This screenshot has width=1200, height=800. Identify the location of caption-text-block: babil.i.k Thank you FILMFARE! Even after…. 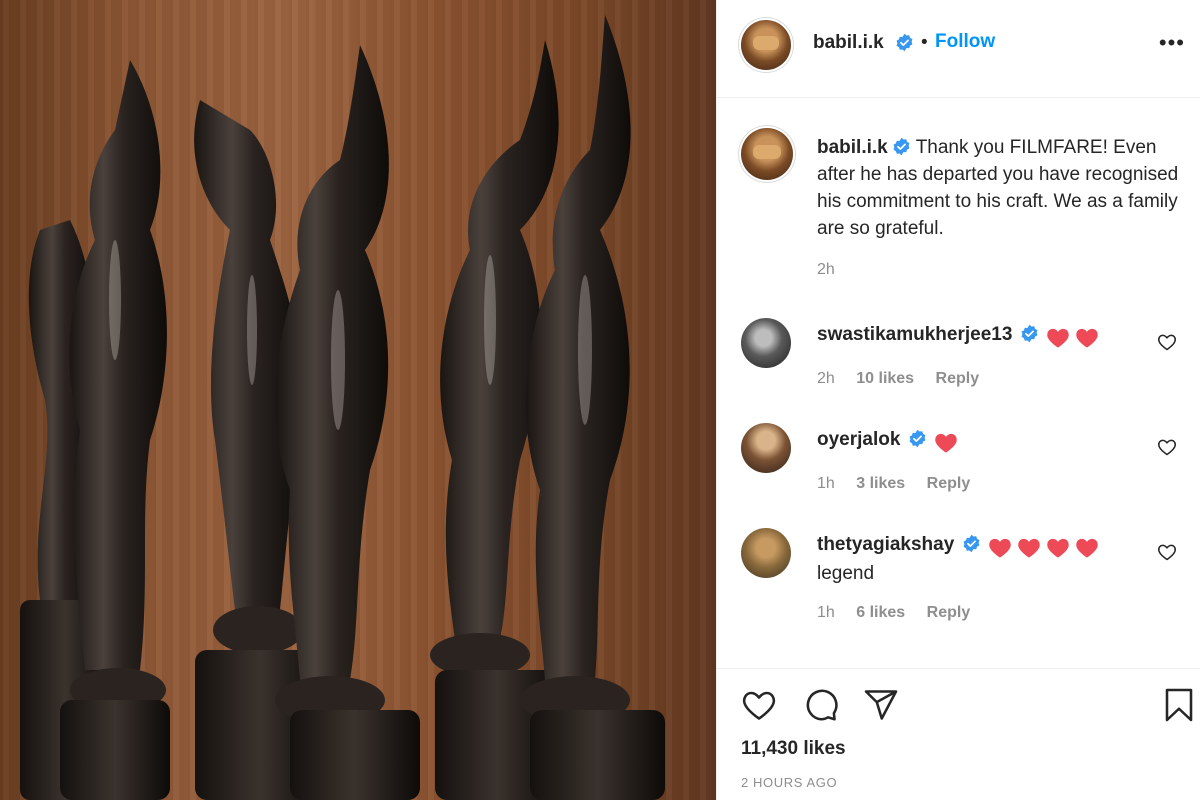
(1002, 188).